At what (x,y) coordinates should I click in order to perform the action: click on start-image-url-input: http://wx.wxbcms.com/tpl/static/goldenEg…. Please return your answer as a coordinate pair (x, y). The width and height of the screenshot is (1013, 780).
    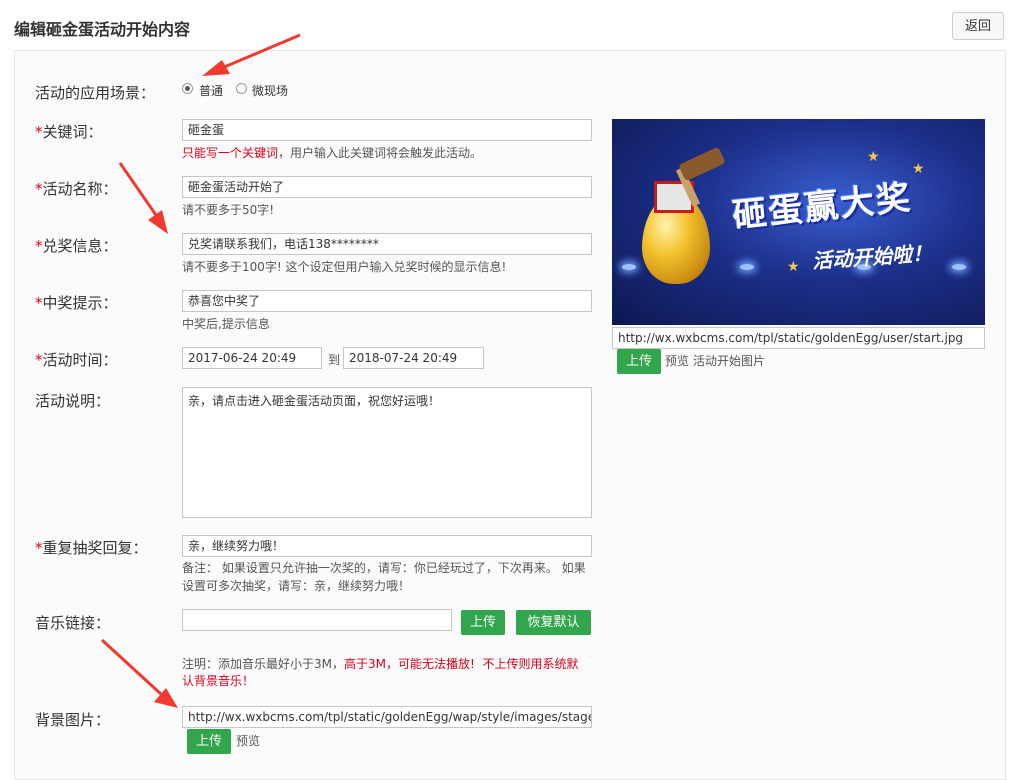
    Looking at the image, I should click on (798, 338).